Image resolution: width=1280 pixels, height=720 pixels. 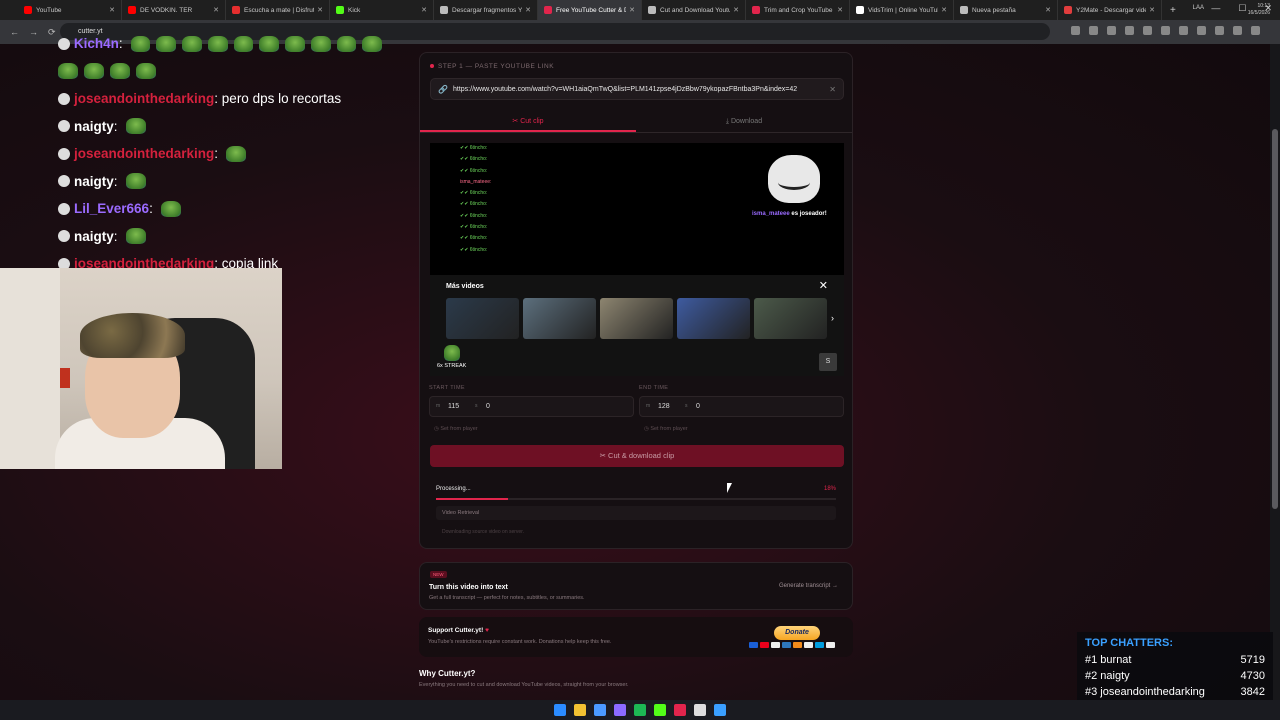 I want to click on browser-tab: DE VODKIN. TER ✕, so click(x=174, y=10).